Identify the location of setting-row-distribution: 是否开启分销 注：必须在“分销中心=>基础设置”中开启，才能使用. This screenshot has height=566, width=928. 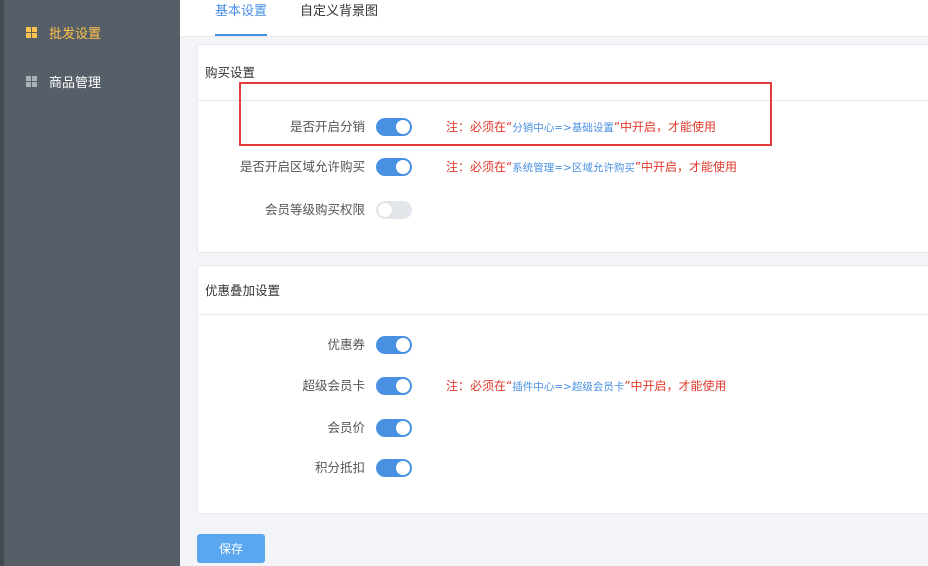
(563, 127).